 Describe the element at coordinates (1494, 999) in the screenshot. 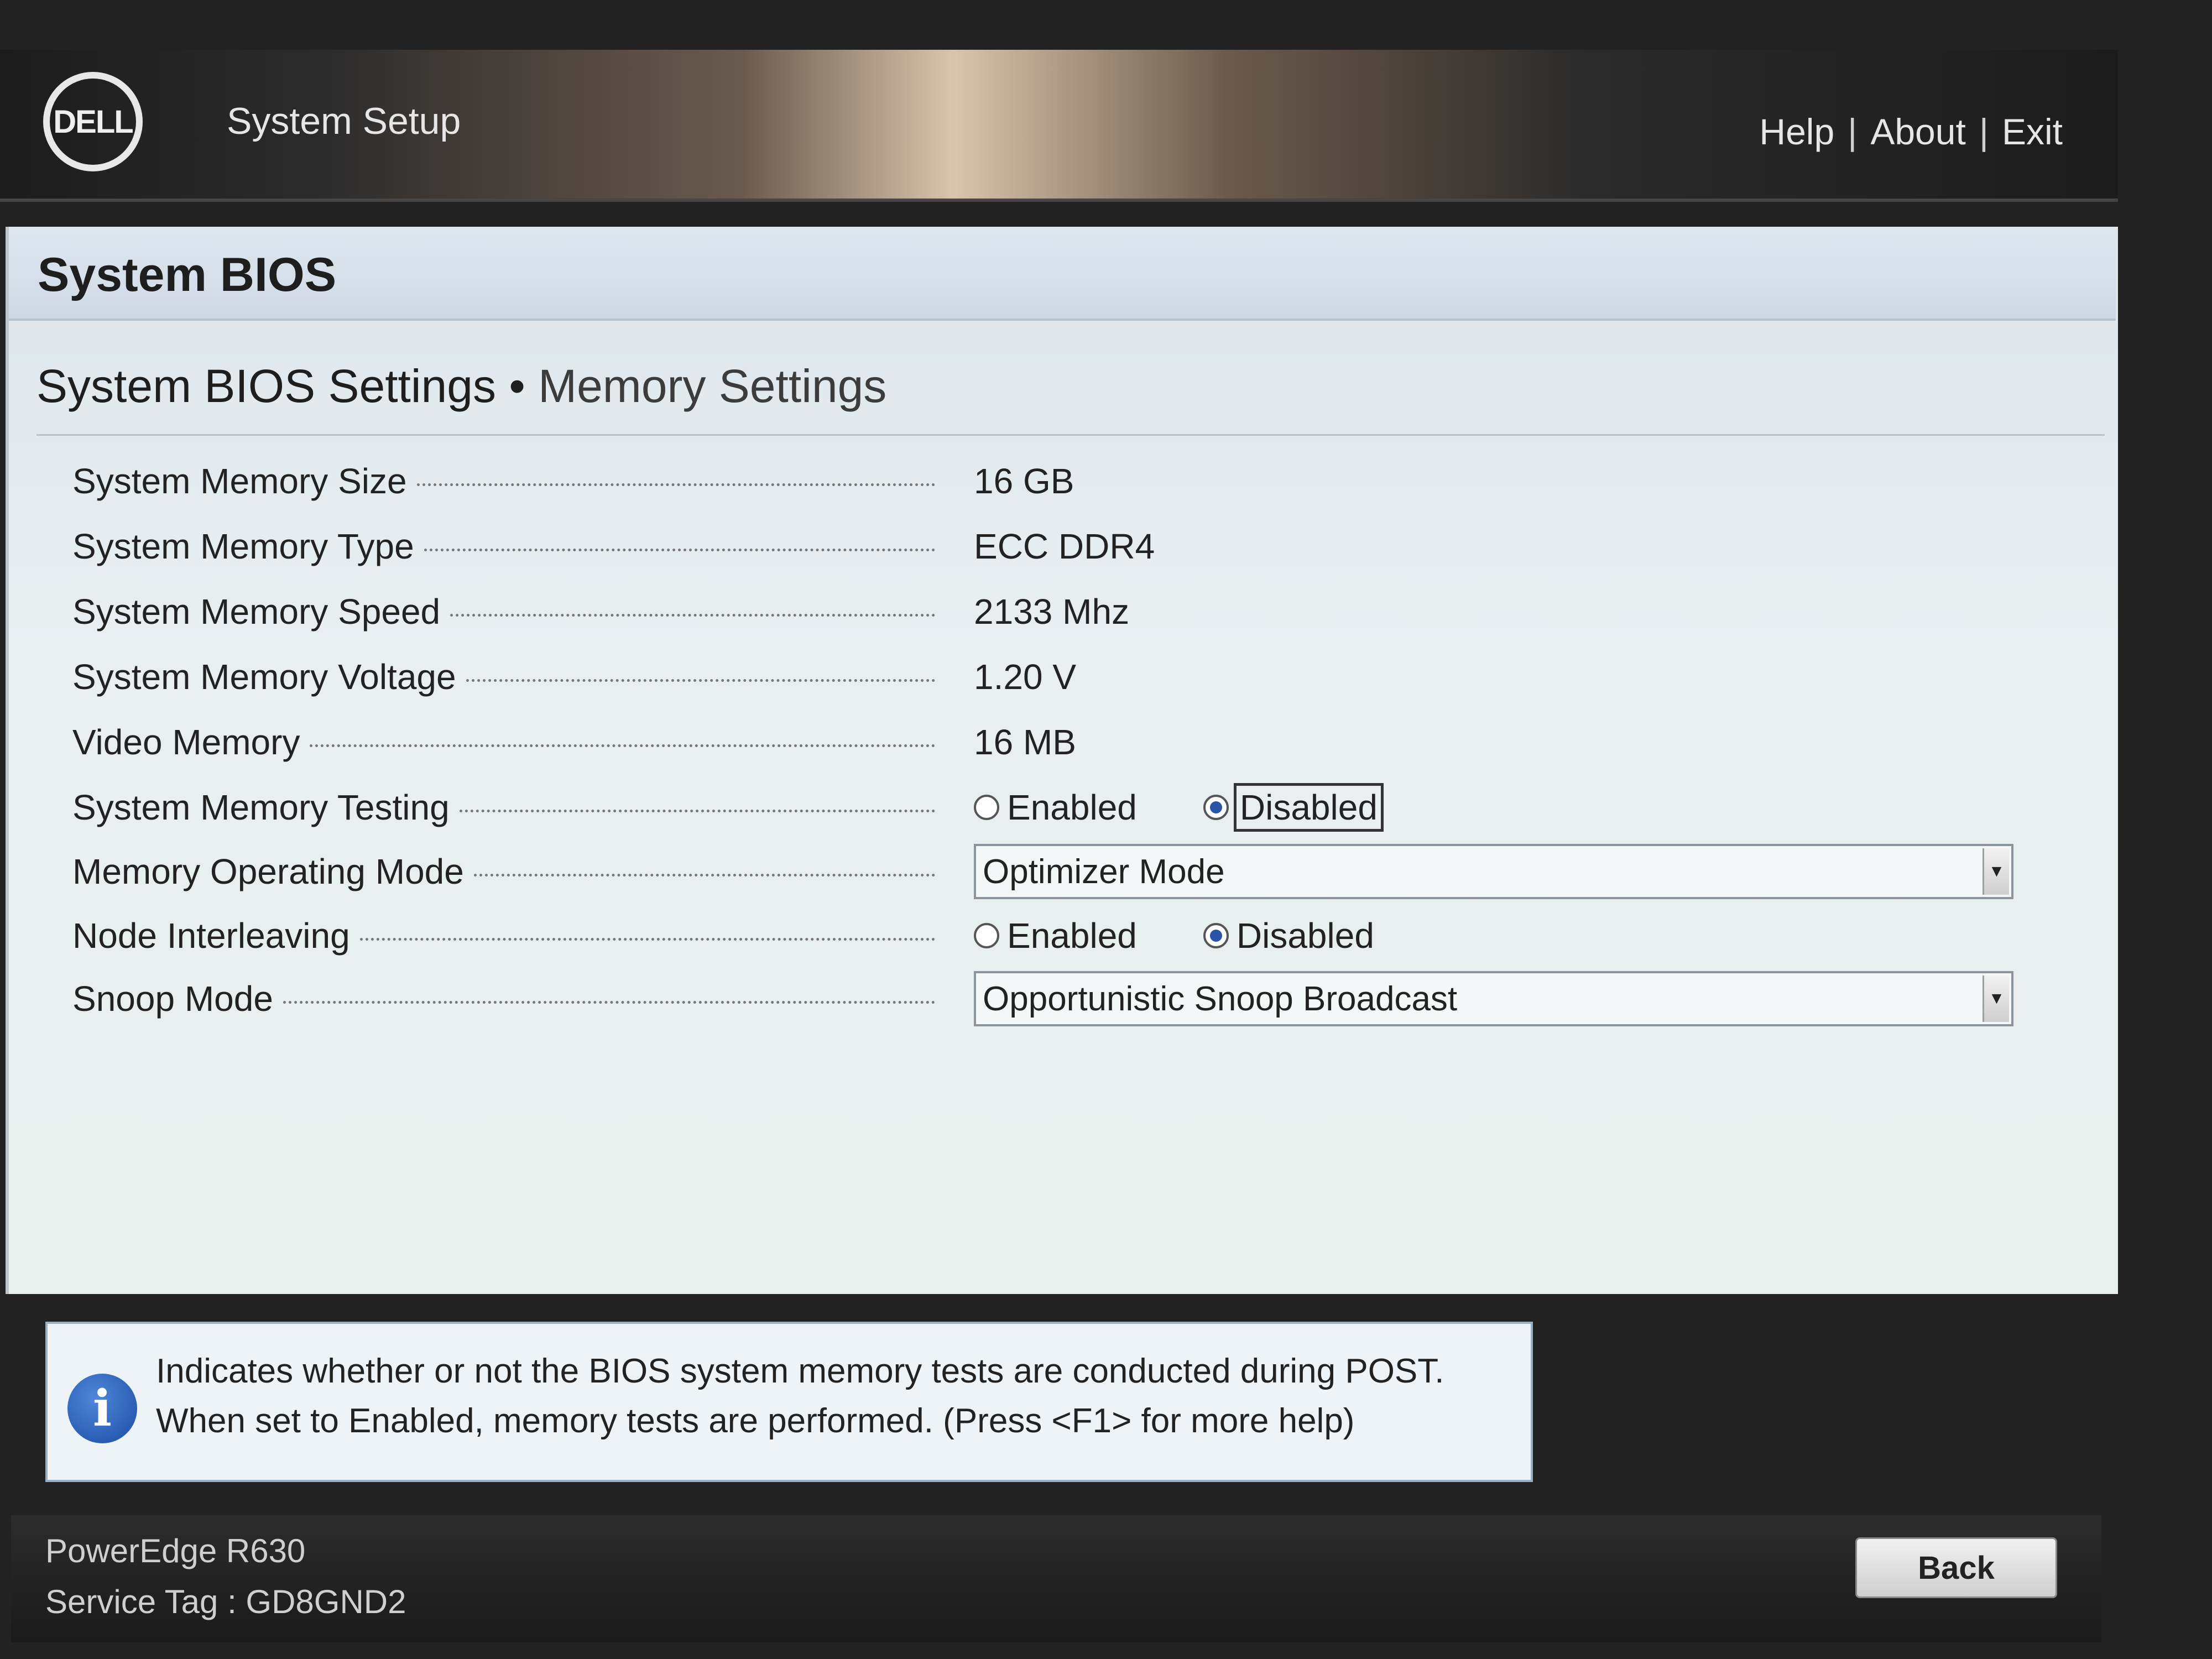

I see `snoop-mode-dropdown: Opportunistic Snoop Broadcast ▼` at that location.